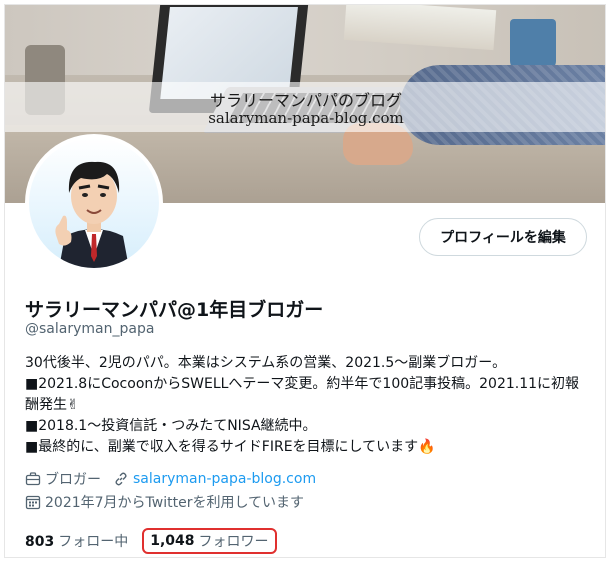  I want to click on follow-stats: 803 フォロー中 1,048 フォロワー, so click(151, 541).